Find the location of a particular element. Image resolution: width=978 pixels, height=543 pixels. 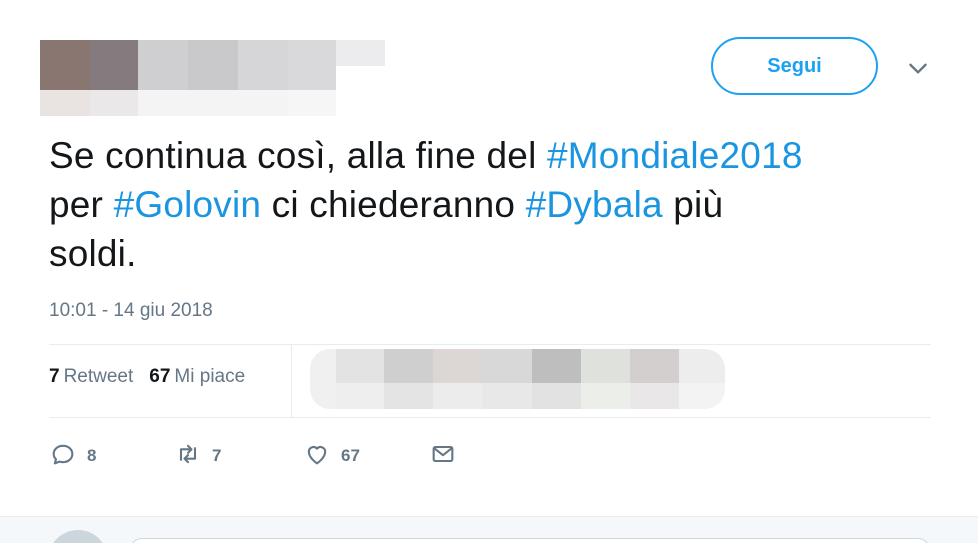

retweet-icon is located at coordinates (188, 456).